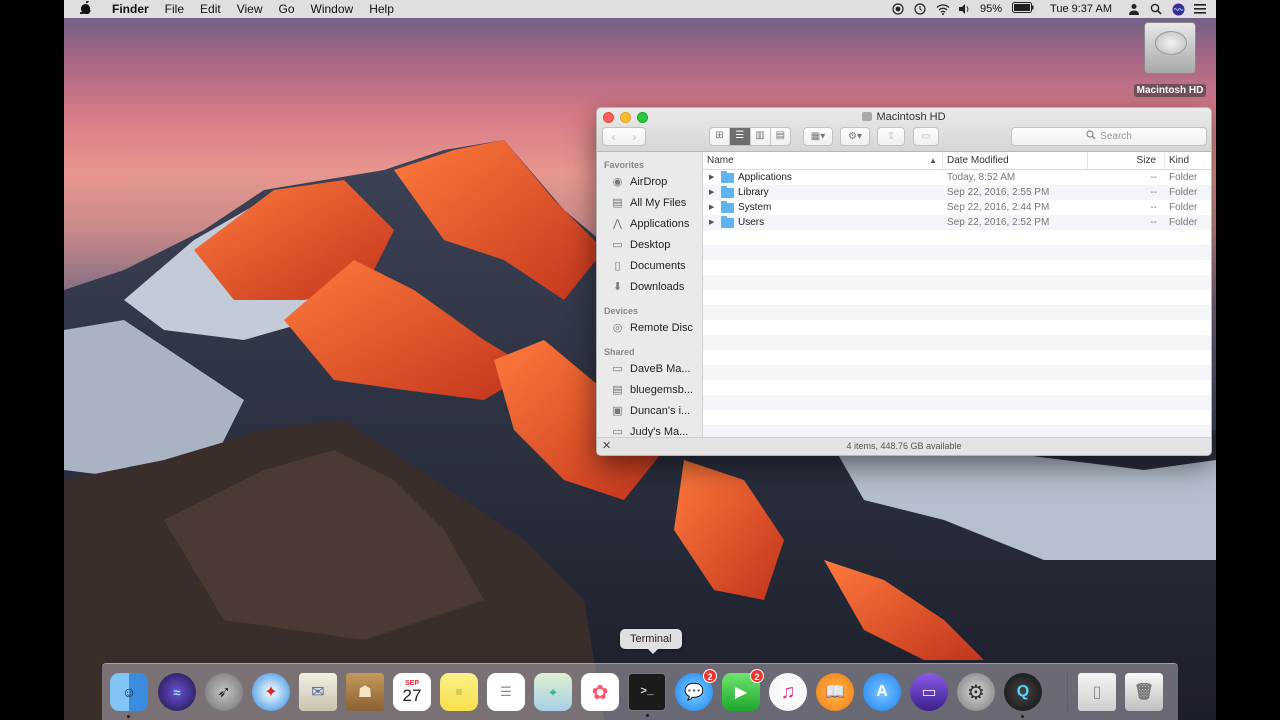 The image size is (1280, 720). I want to click on column-header-name: Name ▲, so click(823, 160).